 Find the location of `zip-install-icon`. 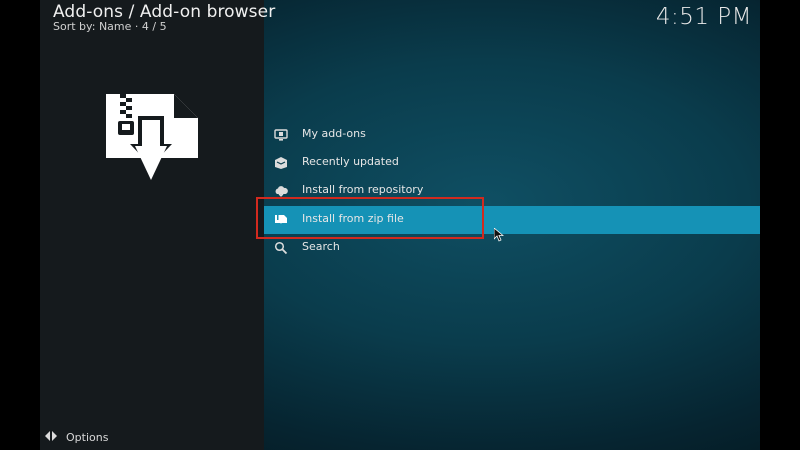

zip-install-icon is located at coordinates (152, 140).